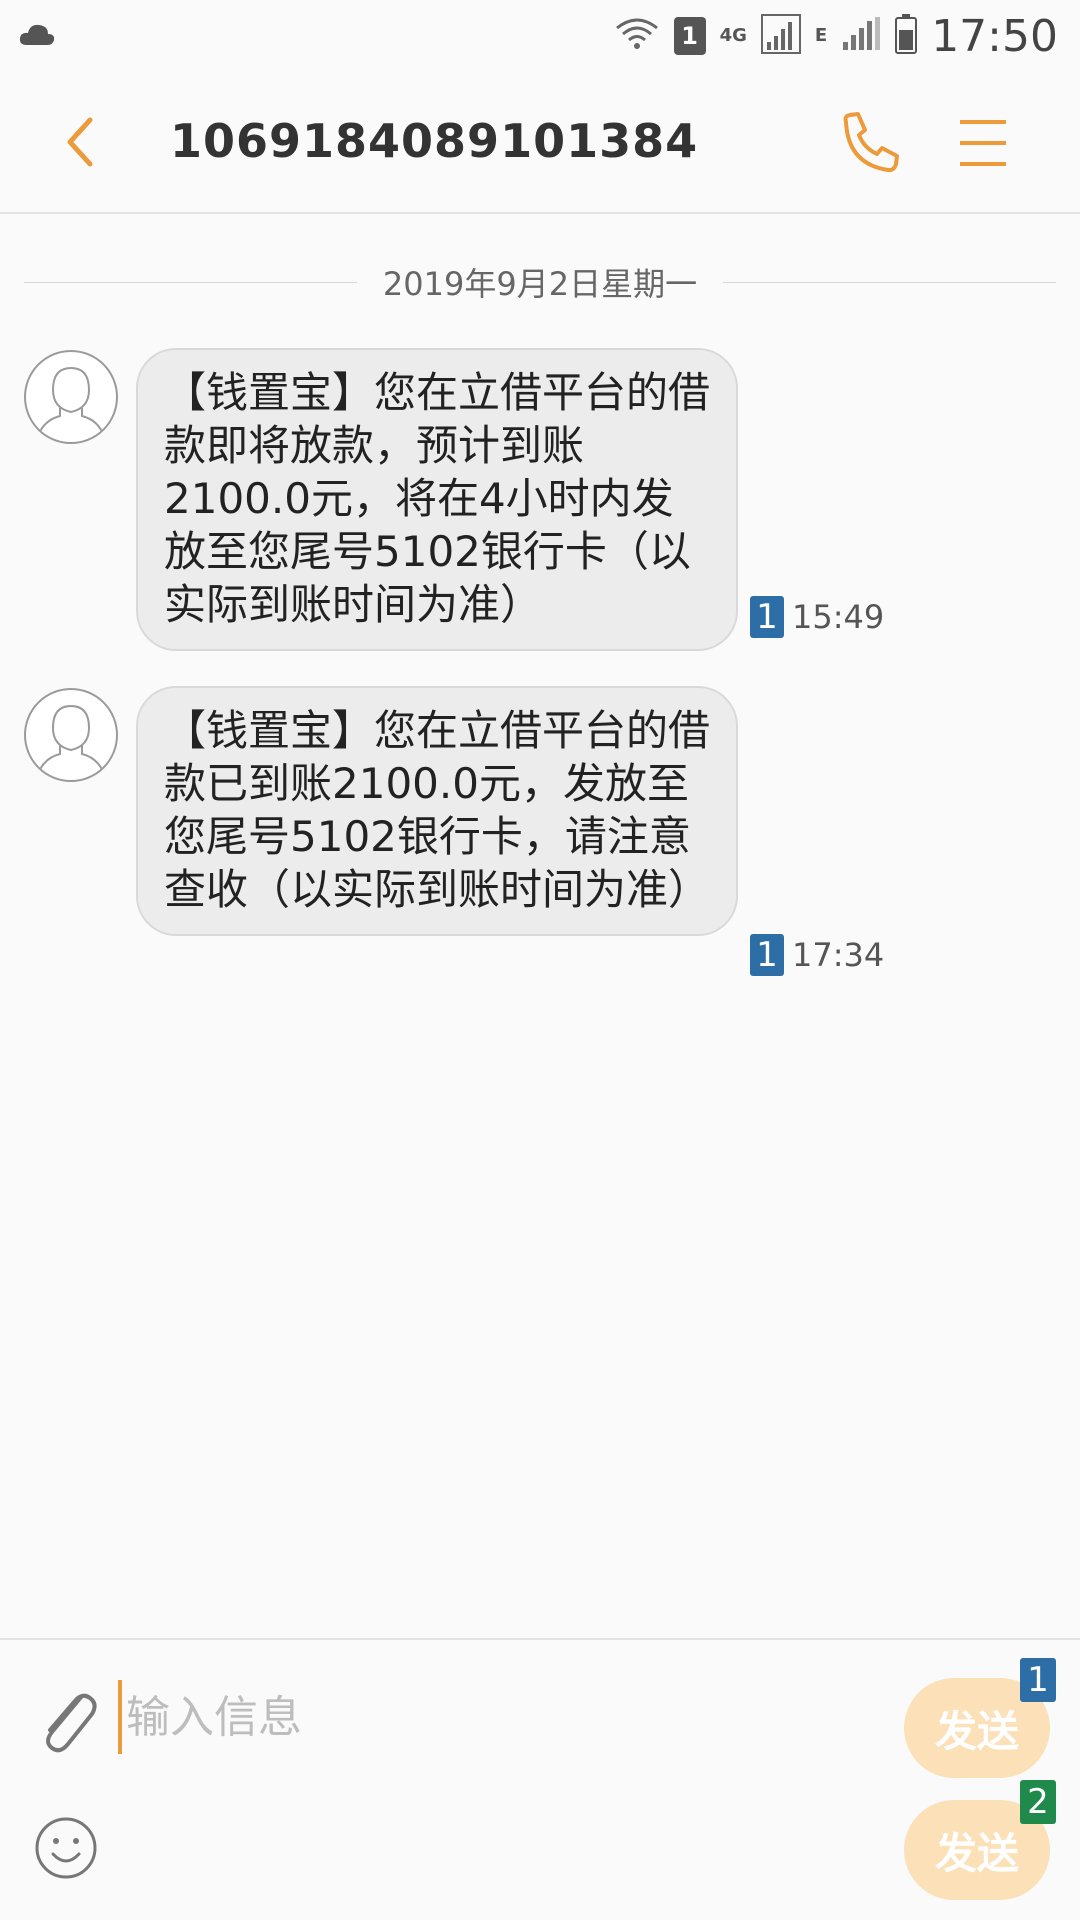 The height and width of the screenshot is (1920, 1080). Describe the element at coordinates (733, 35) in the screenshot. I see `network-4g-label: 4G` at that location.